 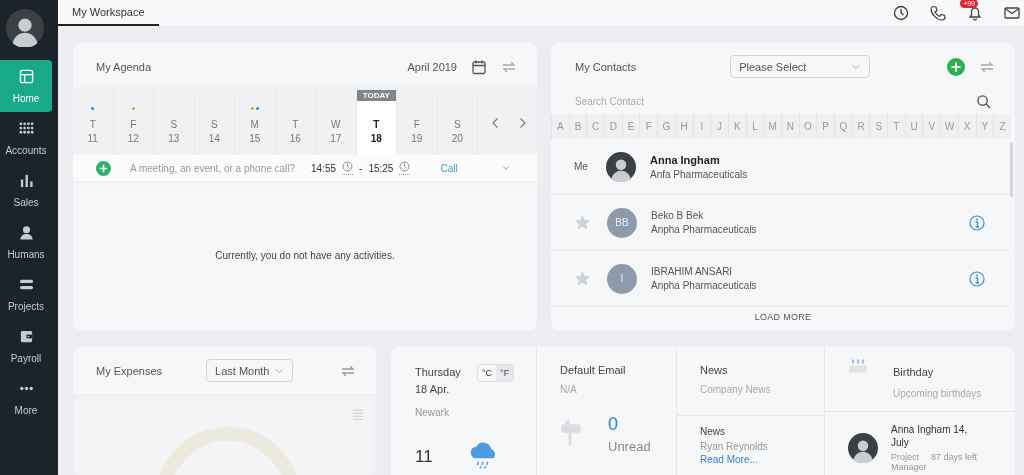 What do you see at coordinates (26, 398) in the screenshot?
I see `nav-item: More` at bounding box center [26, 398].